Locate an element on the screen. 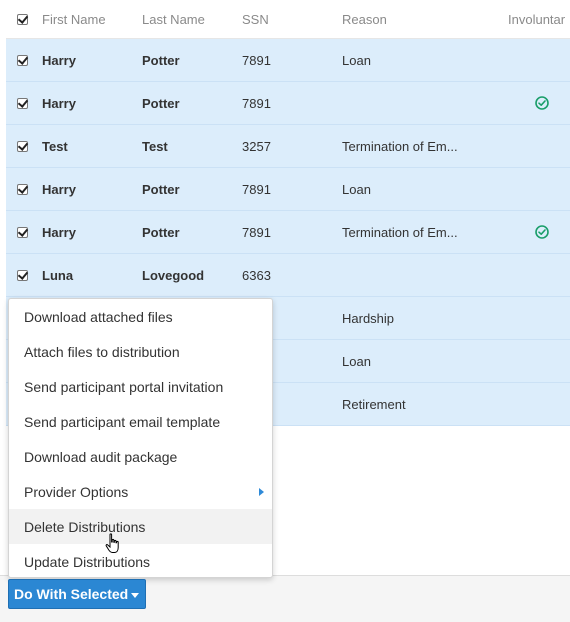 The image size is (570, 622). menu-item-attach-files-to-distribution: Attach files to distribution is located at coordinates (140, 351).